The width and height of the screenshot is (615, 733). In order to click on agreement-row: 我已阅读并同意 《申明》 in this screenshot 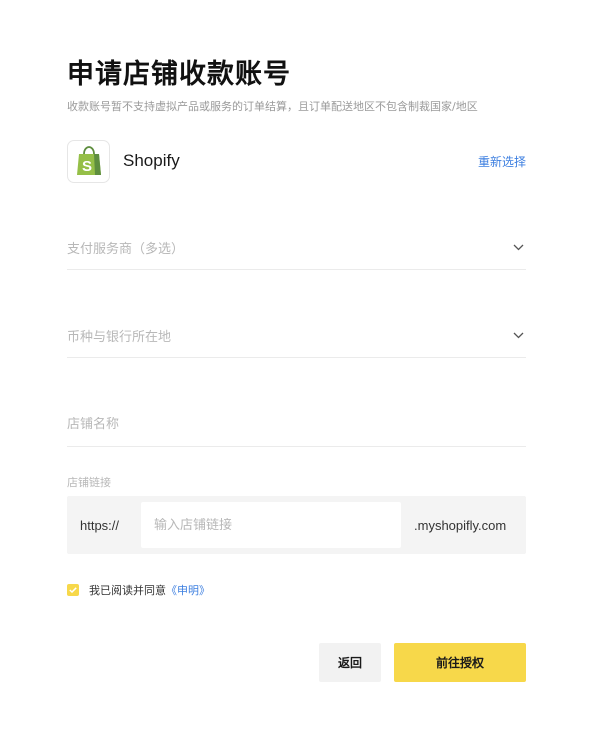, I will do `click(138, 590)`.